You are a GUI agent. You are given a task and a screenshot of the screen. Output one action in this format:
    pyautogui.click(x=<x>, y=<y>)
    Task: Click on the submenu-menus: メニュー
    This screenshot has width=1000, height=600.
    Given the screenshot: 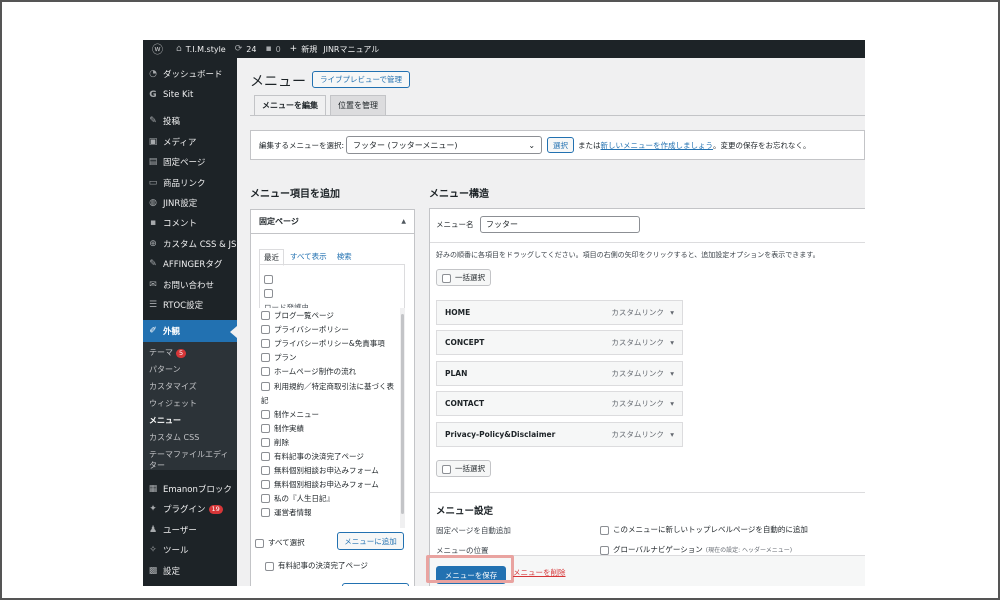 What is the action you would take?
    pyautogui.click(x=192, y=420)
    